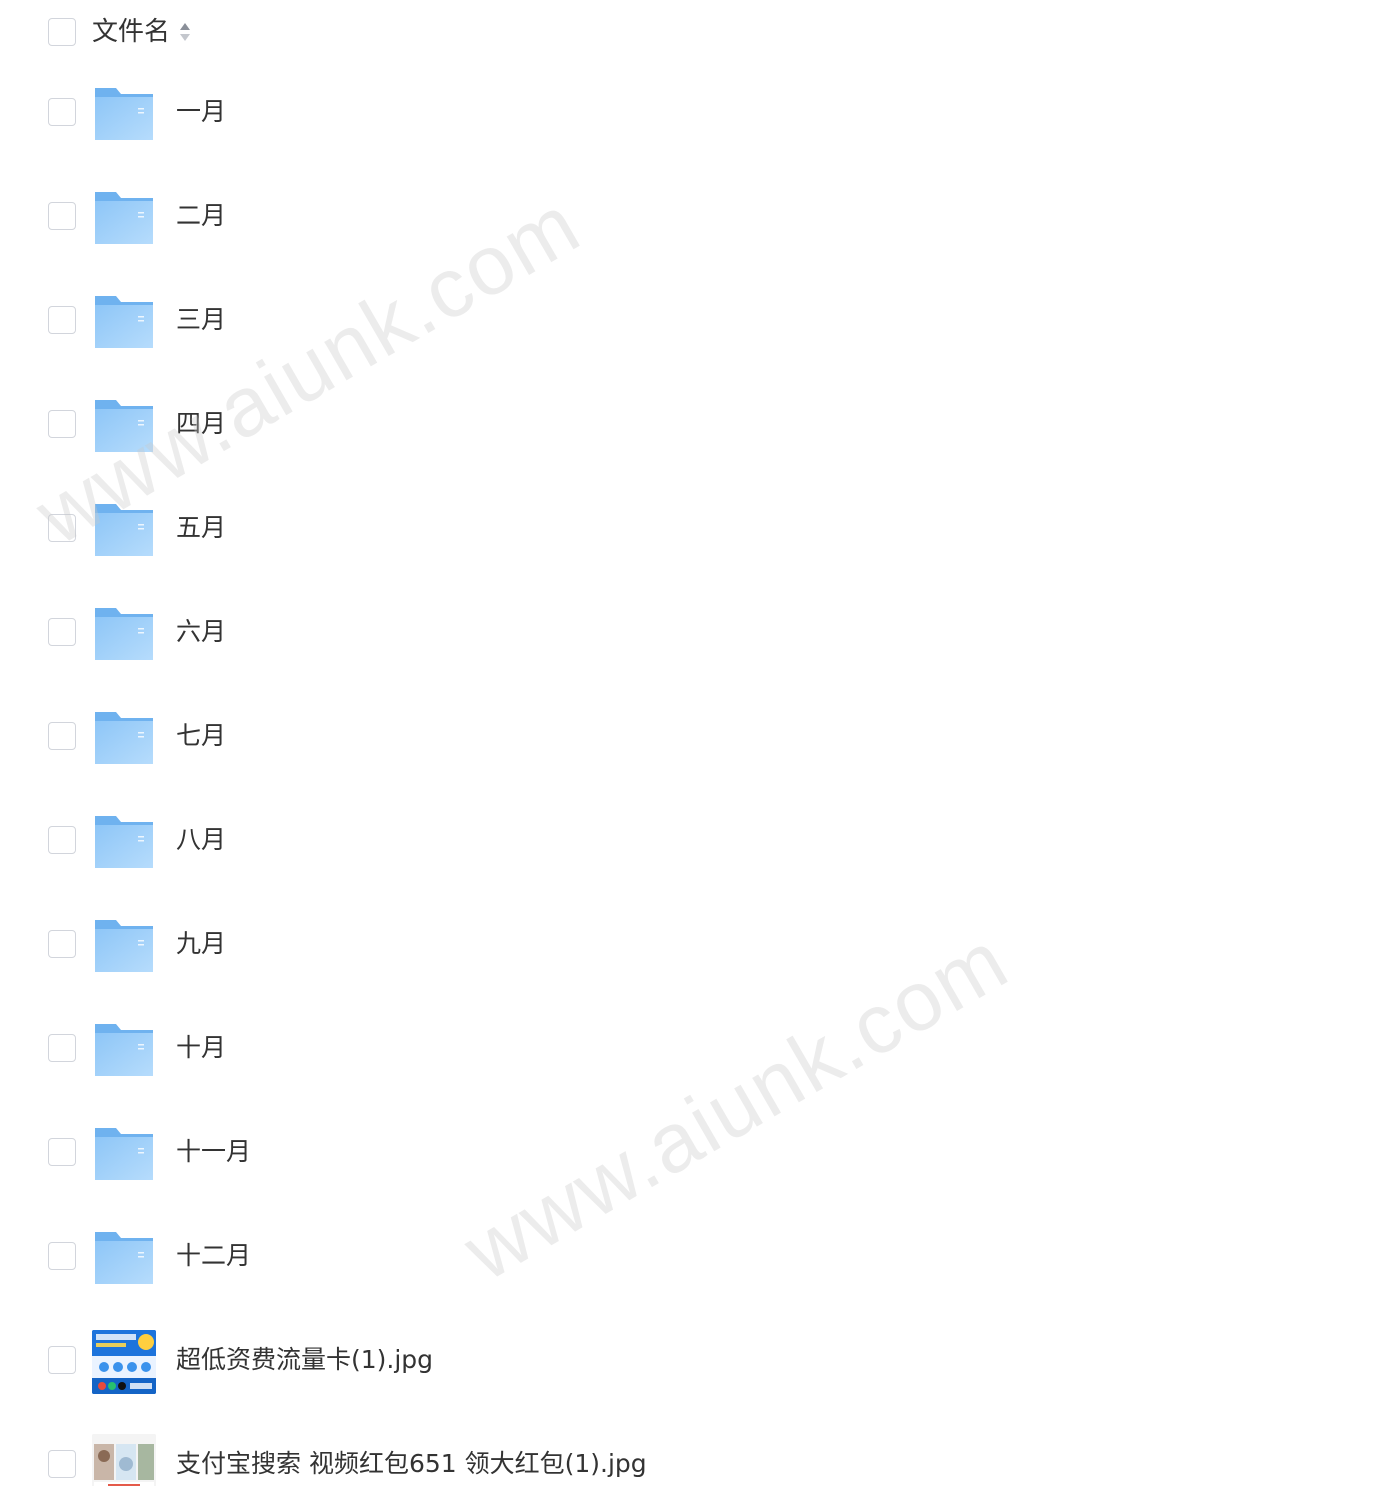 The height and width of the screenshot is (1486, 1384). Describe the element at coordinates (692, 842) in the screenshot. I see `folder-row: 八月` at that location.